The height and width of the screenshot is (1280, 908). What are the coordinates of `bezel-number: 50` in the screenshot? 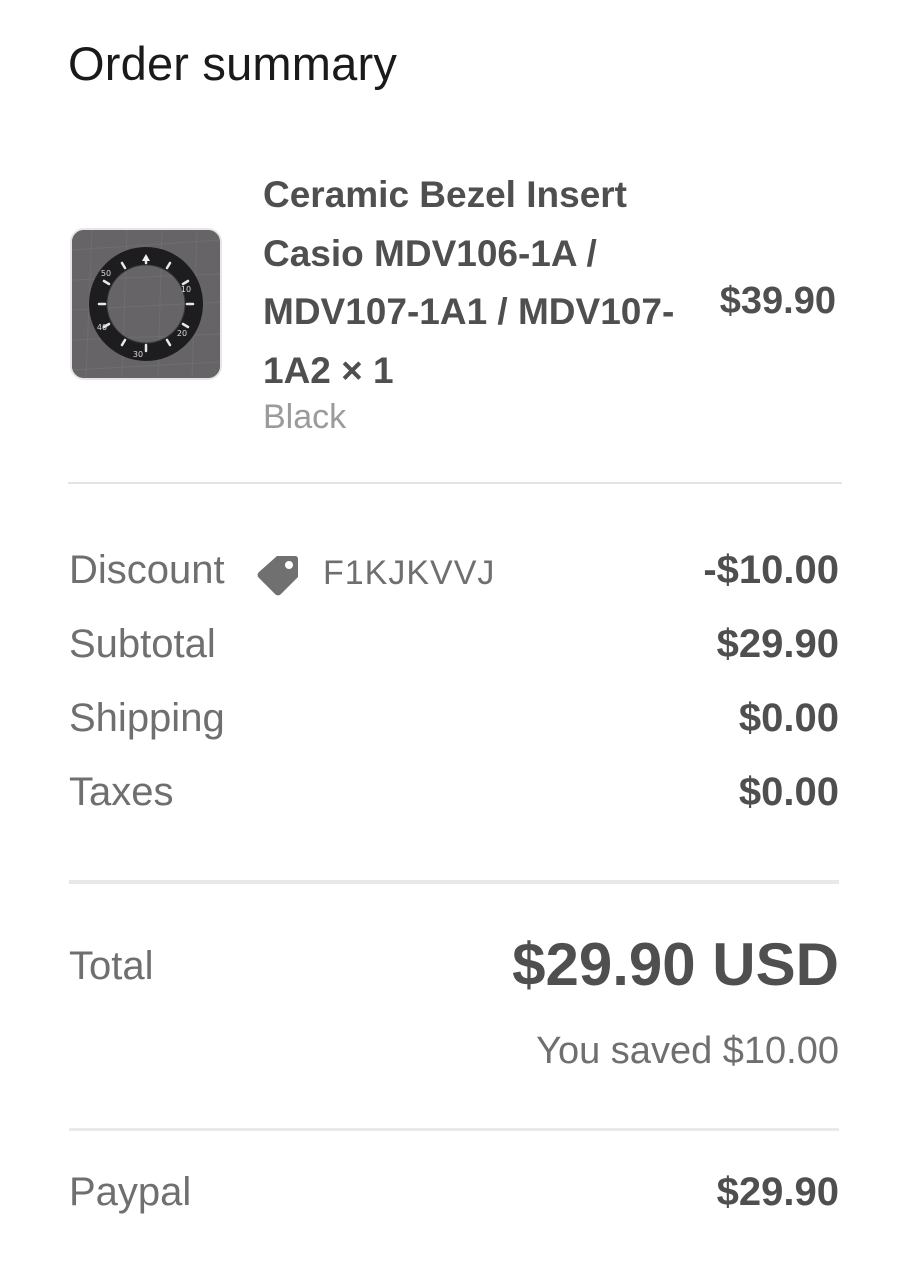 It's located at (106, 273).